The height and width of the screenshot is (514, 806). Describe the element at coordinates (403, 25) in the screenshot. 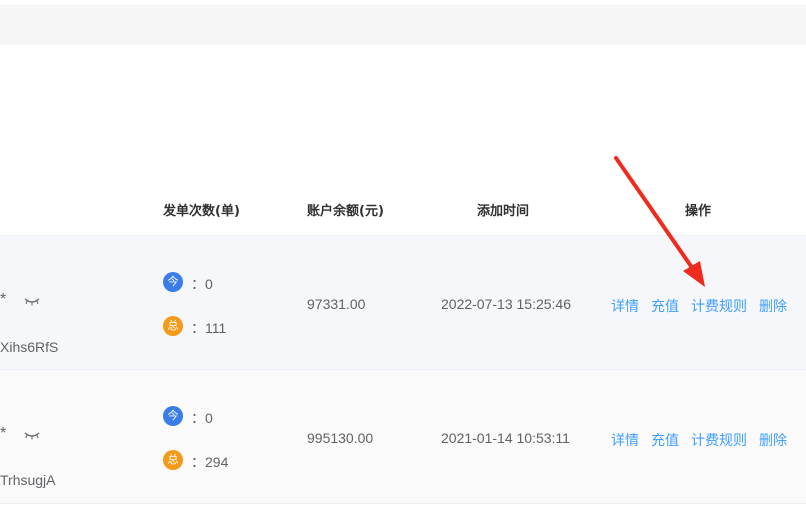

I see `top-toolbar-strip` at that location.